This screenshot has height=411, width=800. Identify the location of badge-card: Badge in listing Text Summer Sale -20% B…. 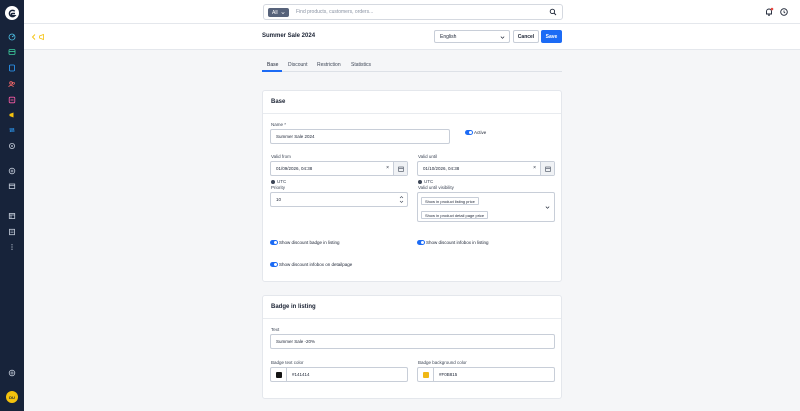
(412, 347).